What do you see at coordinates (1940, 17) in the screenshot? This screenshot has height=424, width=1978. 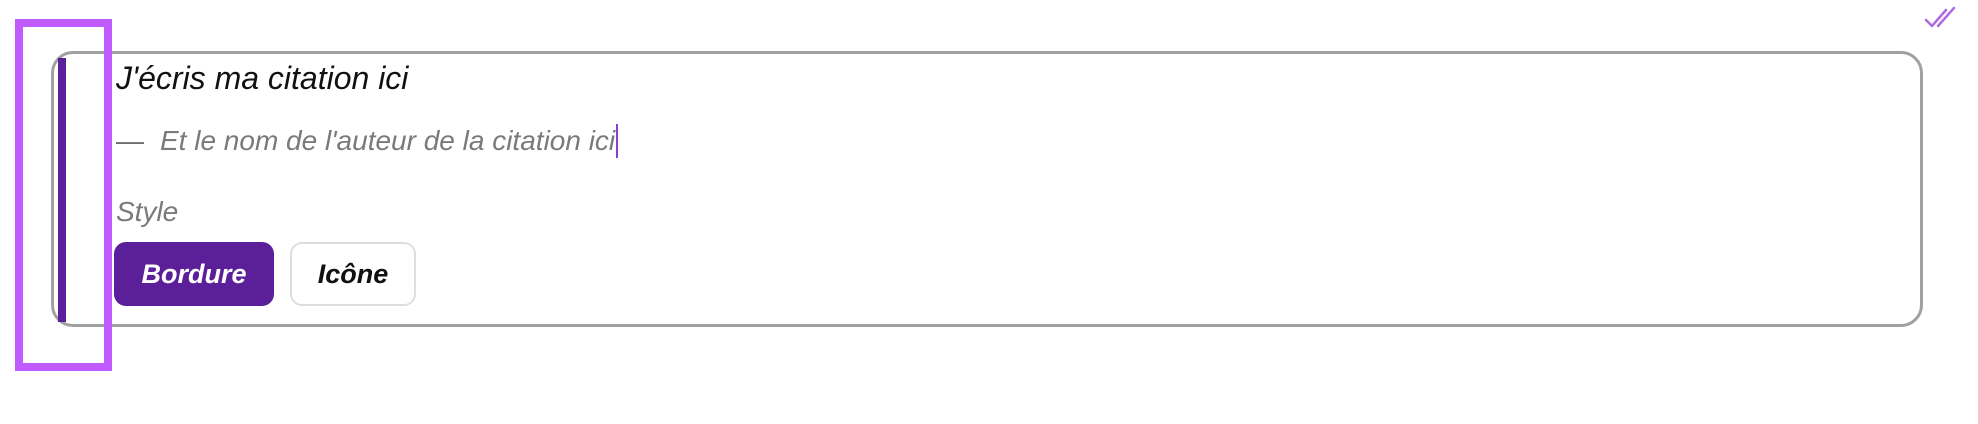 I see `double-check-icon` at bounding box center [1940, 17].